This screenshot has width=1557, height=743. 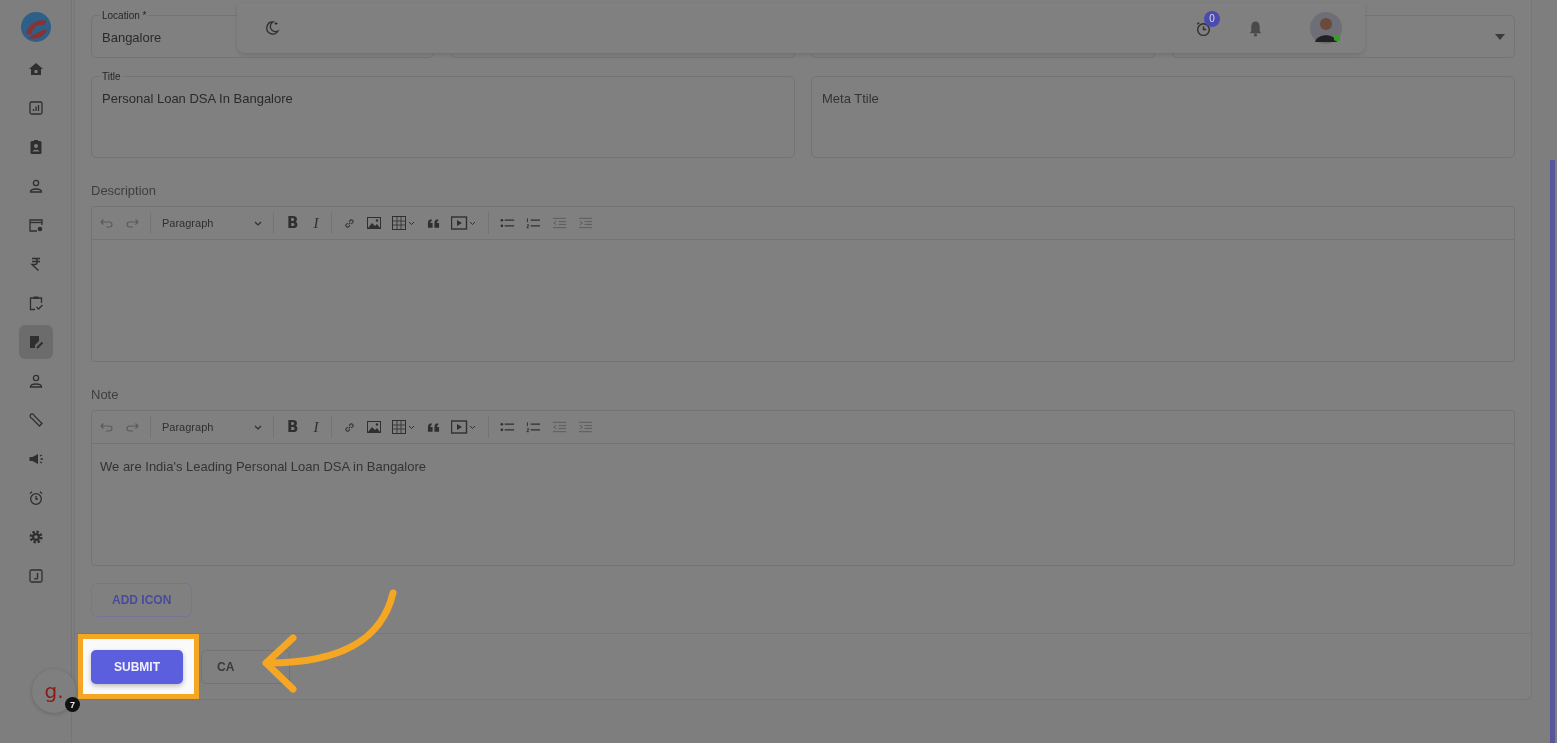 I want to click on sidebar-item, so click(x=35, y=342).